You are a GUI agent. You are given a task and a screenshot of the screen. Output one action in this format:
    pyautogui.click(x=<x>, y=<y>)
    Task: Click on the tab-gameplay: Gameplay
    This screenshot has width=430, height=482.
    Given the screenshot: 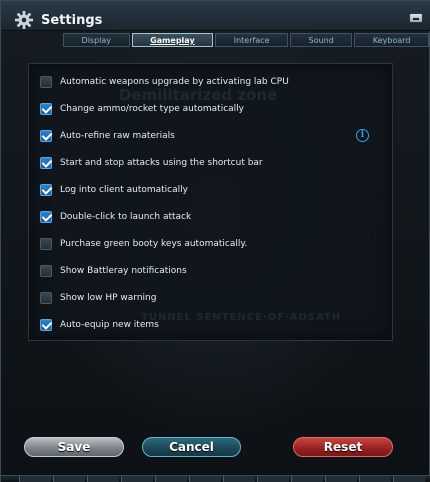 What is the action you would take?
    pyautogui.click(x=172, y=40)
    